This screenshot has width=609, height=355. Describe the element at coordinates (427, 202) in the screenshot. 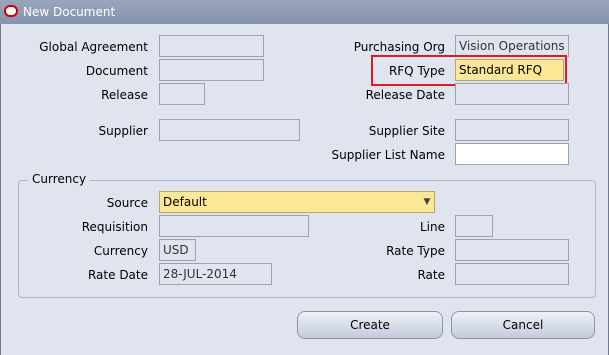

I see `chevron-down-icon: ▼` at that location.